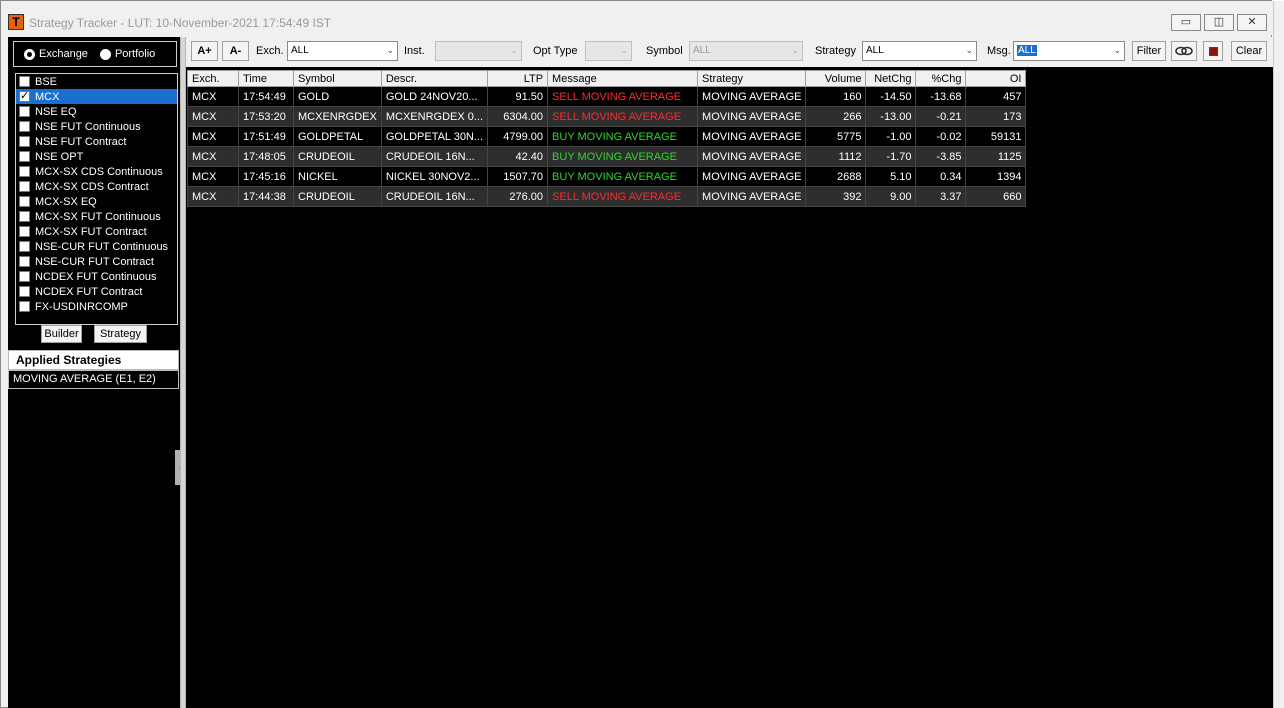 This screenshot has width=1284, height=708. What do you see at coordinates (434, 78) in the screenshot?
I see `col-header-descr: Descr.` at bounding box center [434, 78].